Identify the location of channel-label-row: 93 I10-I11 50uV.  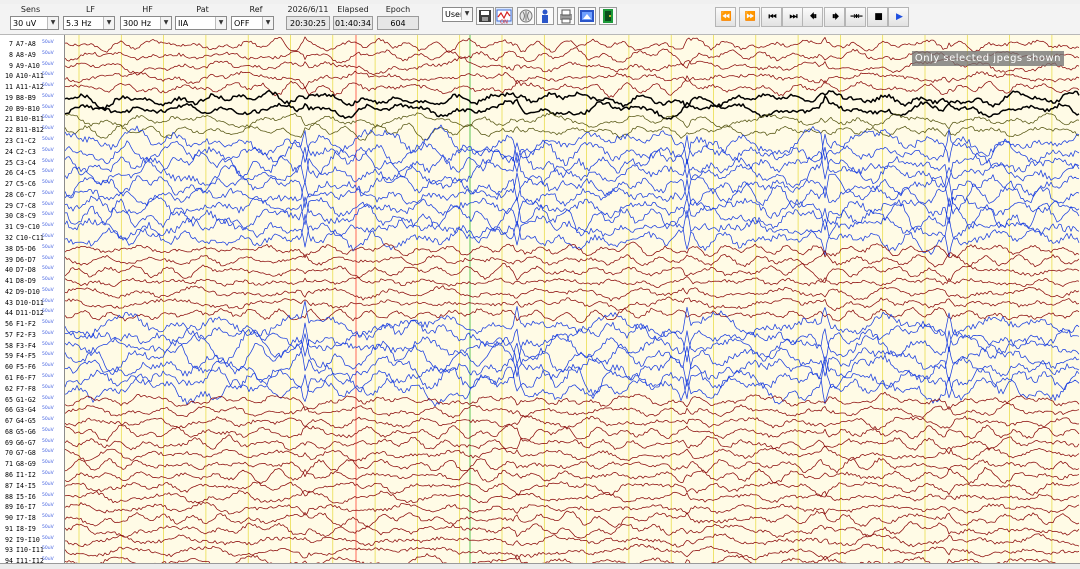
(32, 550).